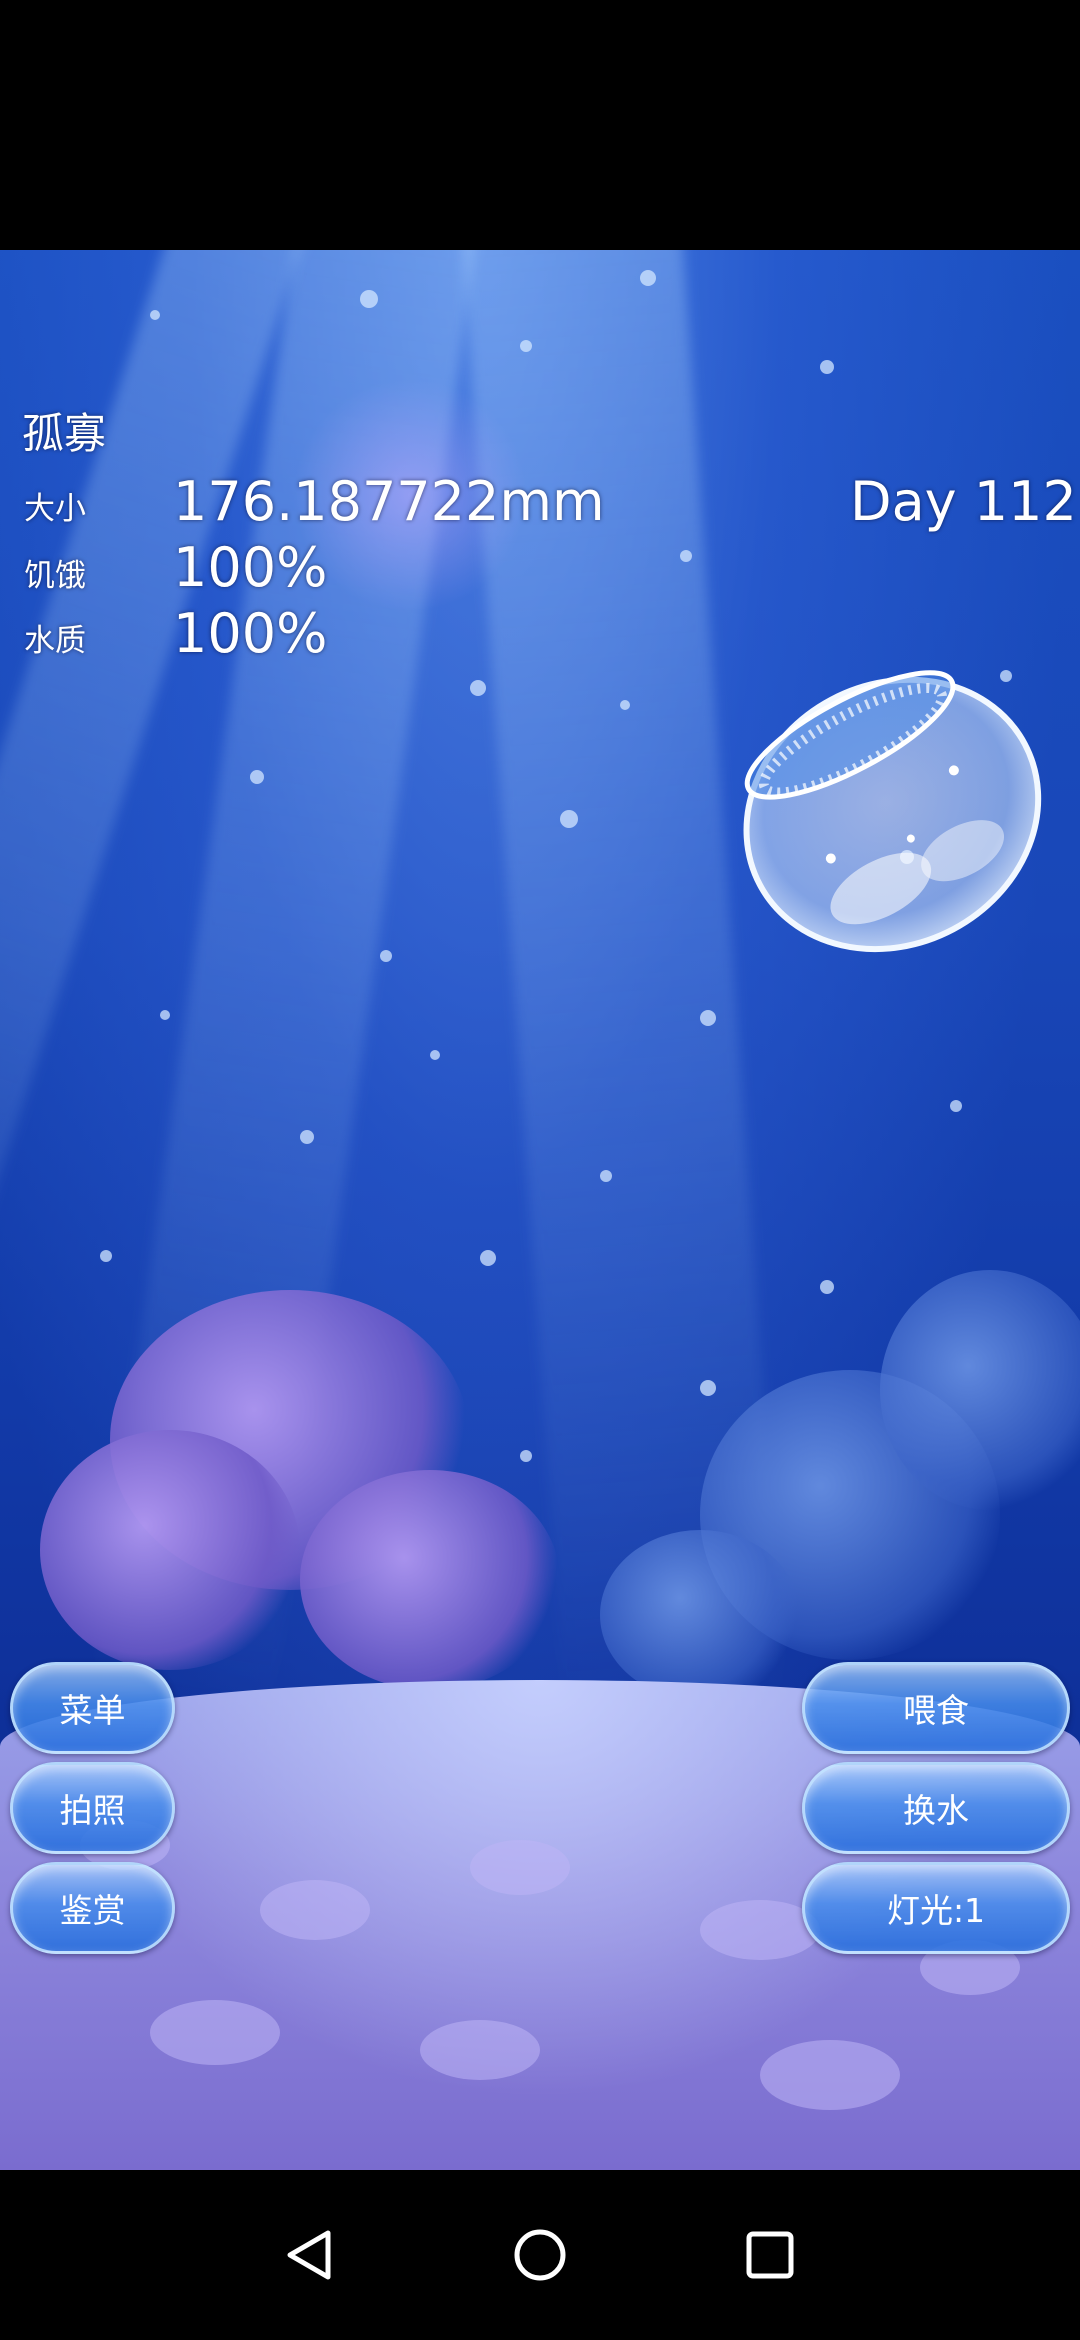 The width and height of the screenshot is (1080, 2340). I want to click on system-nav-bar, so click(540, 2255).